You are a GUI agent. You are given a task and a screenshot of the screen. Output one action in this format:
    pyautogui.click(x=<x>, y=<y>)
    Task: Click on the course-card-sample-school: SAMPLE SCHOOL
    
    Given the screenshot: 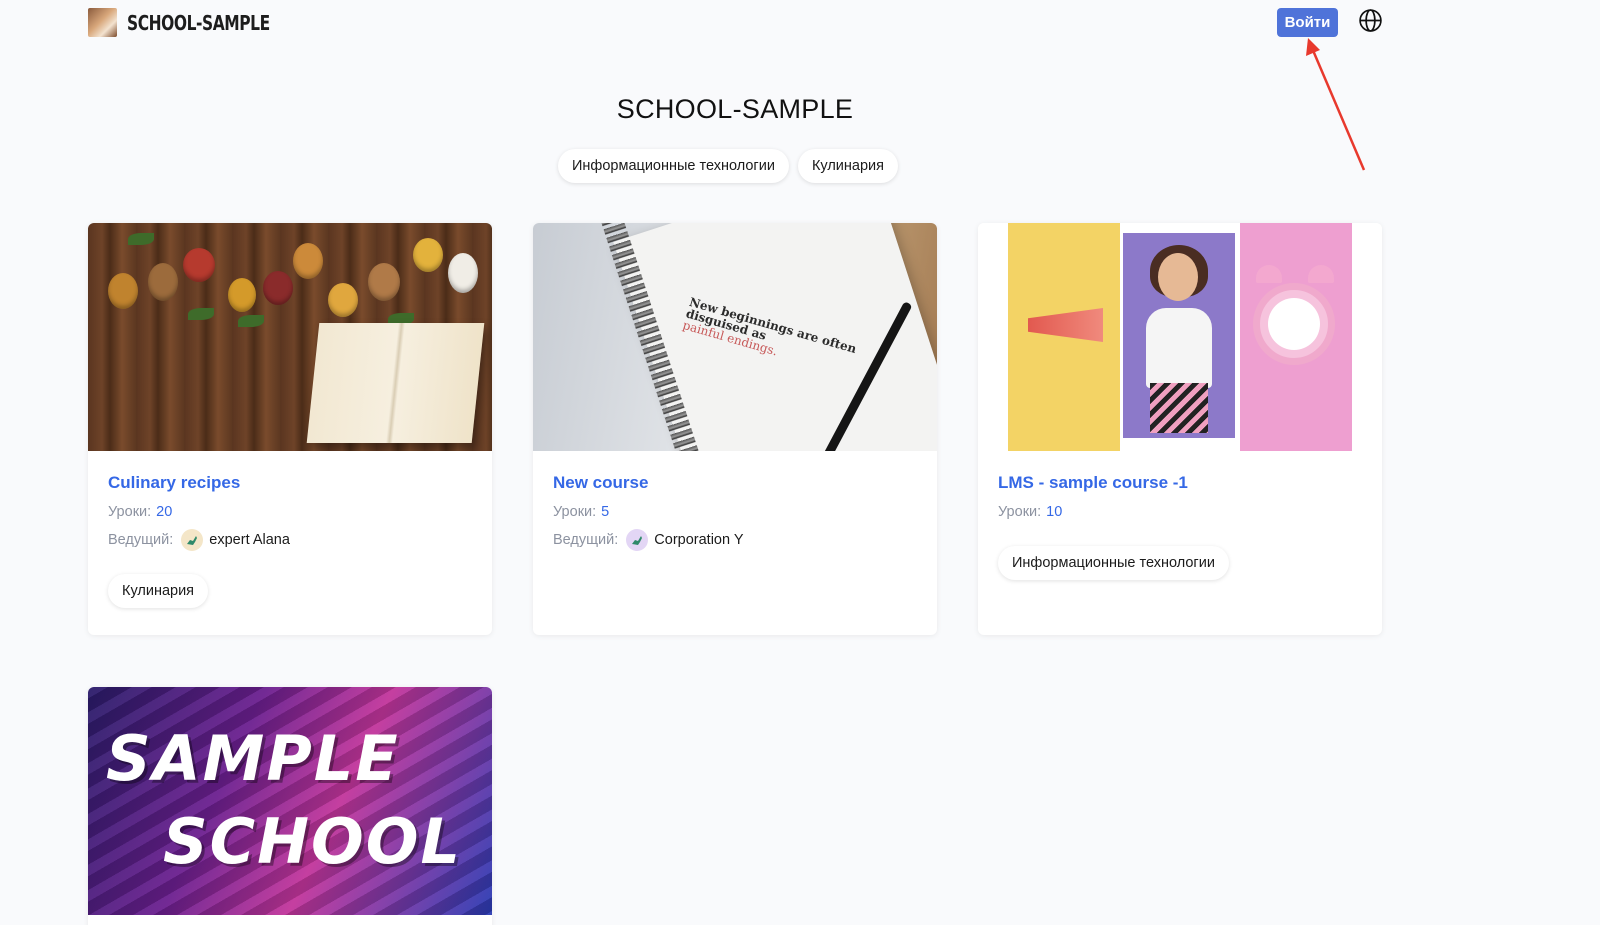 What is the action you would take?
    pyautogui.click(x=290, y=806)
    